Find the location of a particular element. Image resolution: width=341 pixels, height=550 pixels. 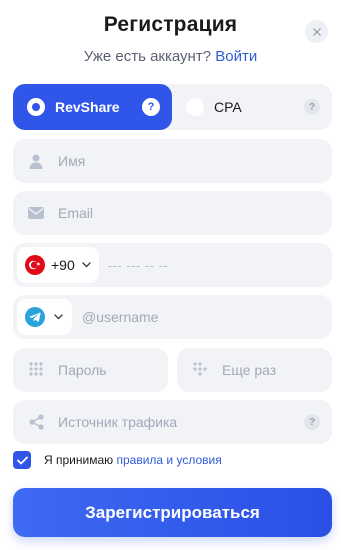

name-placeholder: Имя is located at coordinates (72, 161).